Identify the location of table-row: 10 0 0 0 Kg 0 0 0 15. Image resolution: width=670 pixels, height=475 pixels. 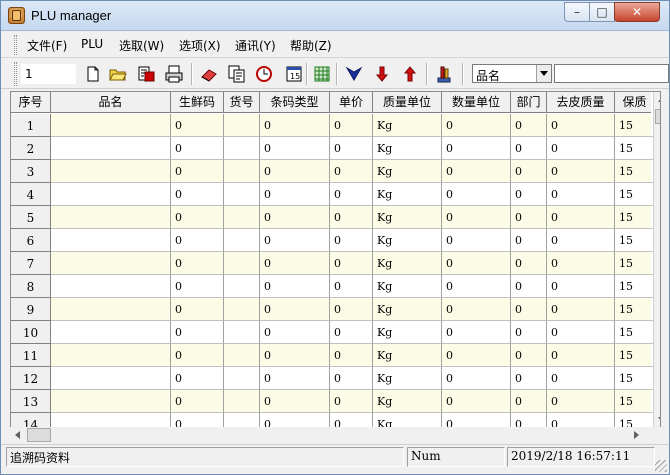
(333, 332).